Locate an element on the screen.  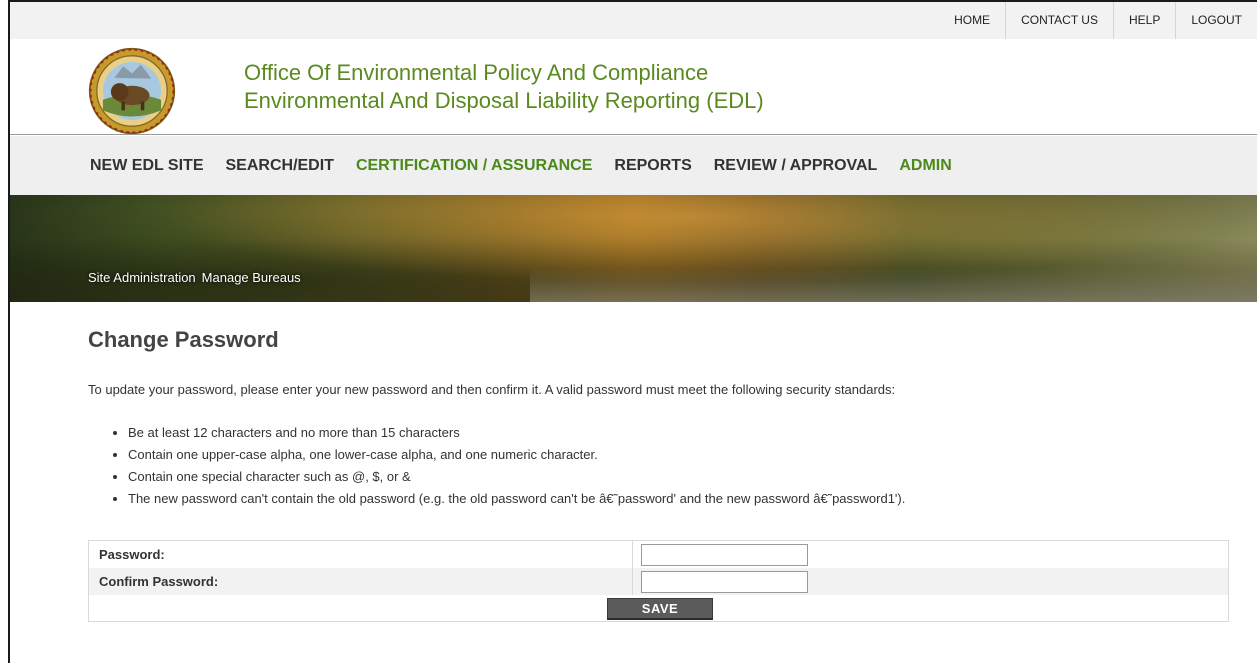
confirm-password-label: Confirm Password: is located at coordinates (159, 581).